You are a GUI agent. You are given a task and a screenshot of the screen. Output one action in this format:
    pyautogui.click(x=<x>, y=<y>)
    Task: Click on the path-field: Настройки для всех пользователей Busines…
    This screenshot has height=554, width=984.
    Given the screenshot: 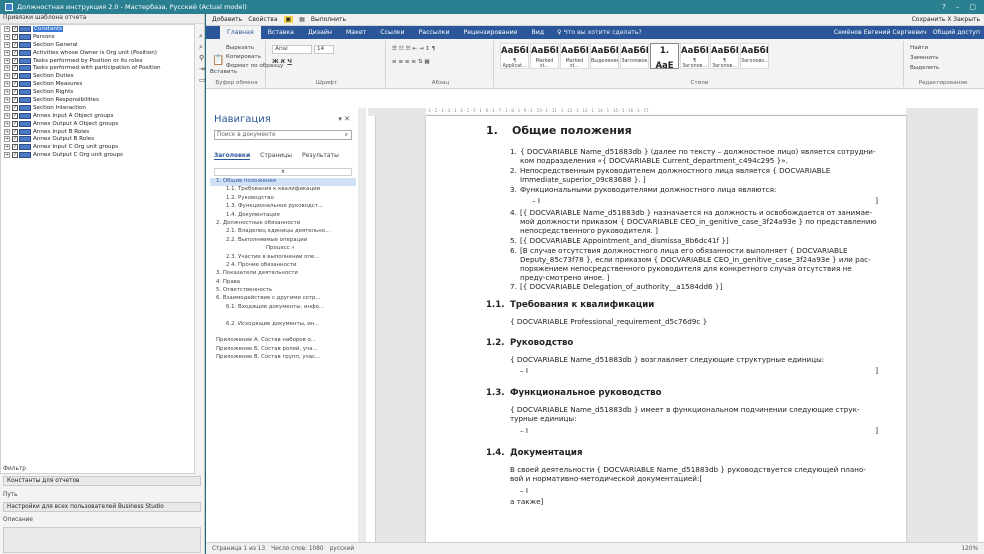 What is the action you would take?
    pyautogui.click(x=102, y=507)
    